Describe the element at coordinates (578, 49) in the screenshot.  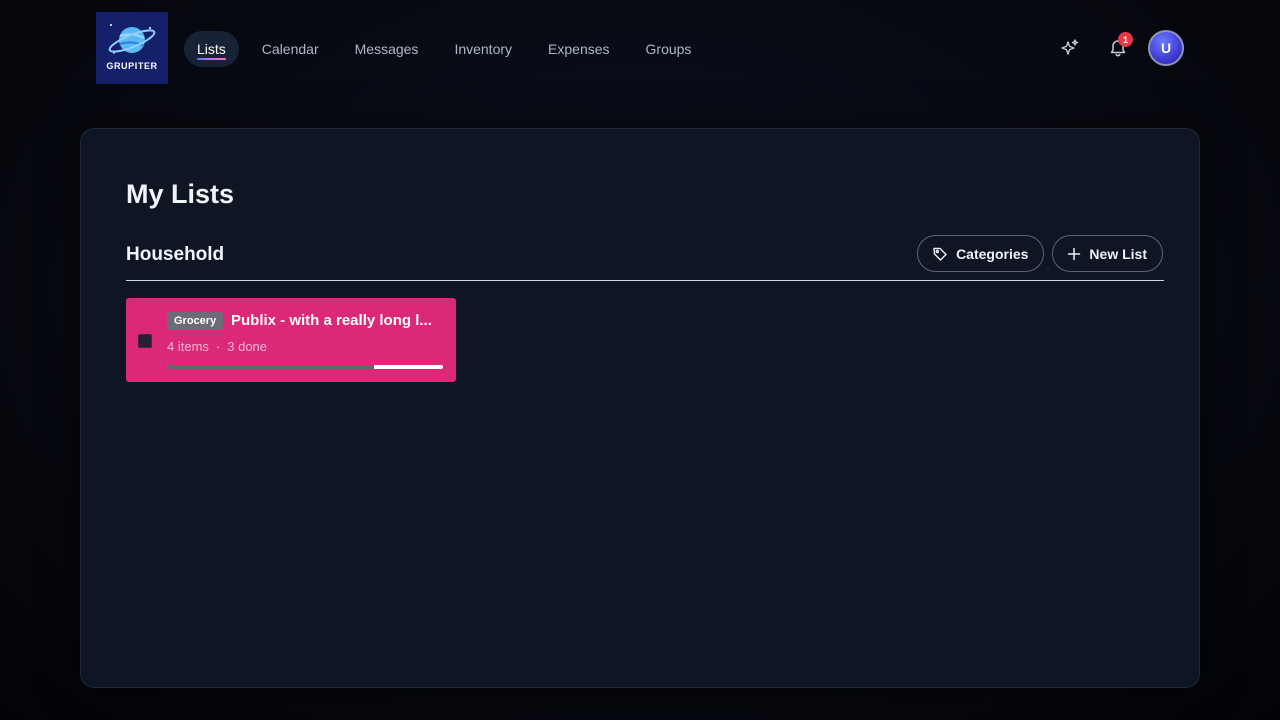
I see `nav-item-expenses: Expenses` at that location.